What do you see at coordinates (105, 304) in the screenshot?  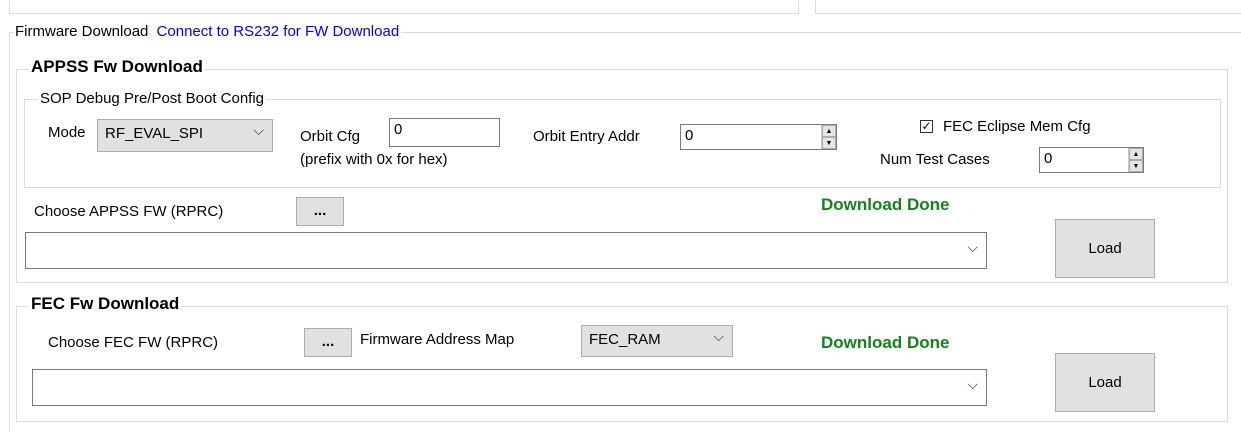 I see `fec-title: FEC Fw Download` at bounding box center [105, 304].